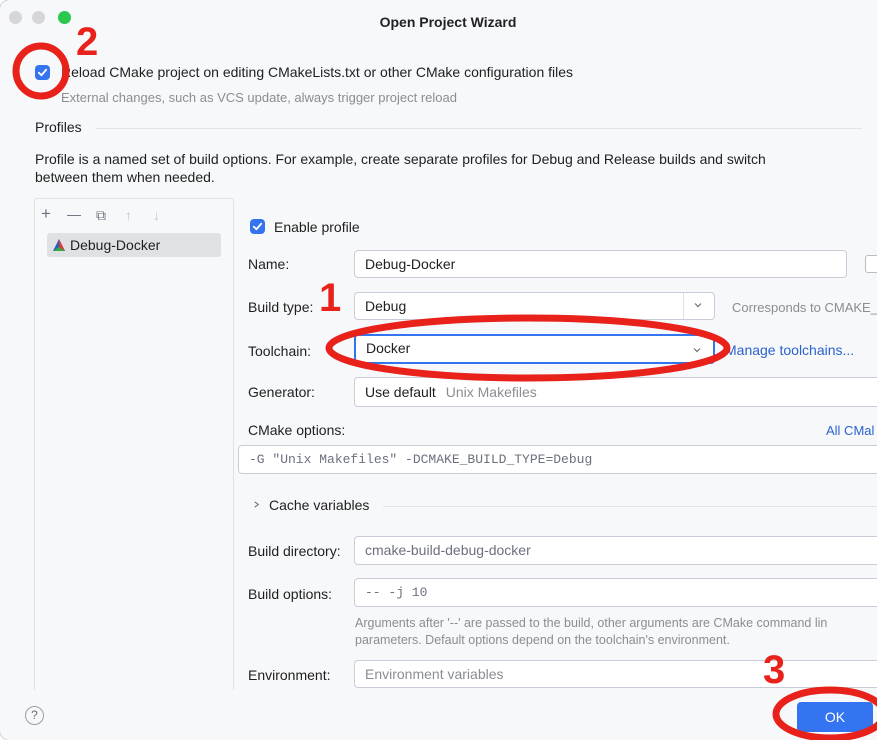 Image resolution: width=877 pixels, height=740 pixels. I want to click on toolchain-dropdown: Docker, so click(534, 349).